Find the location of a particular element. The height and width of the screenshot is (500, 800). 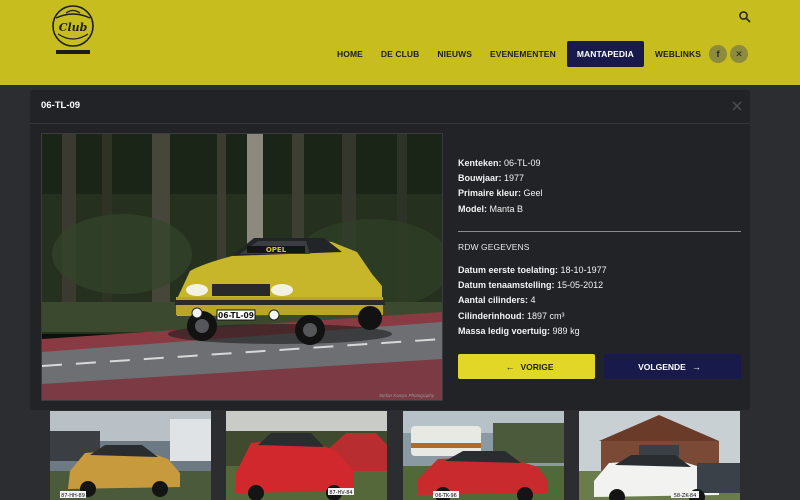

nav-weblinks: WEBLINKS is located at coordinates (678, 54).